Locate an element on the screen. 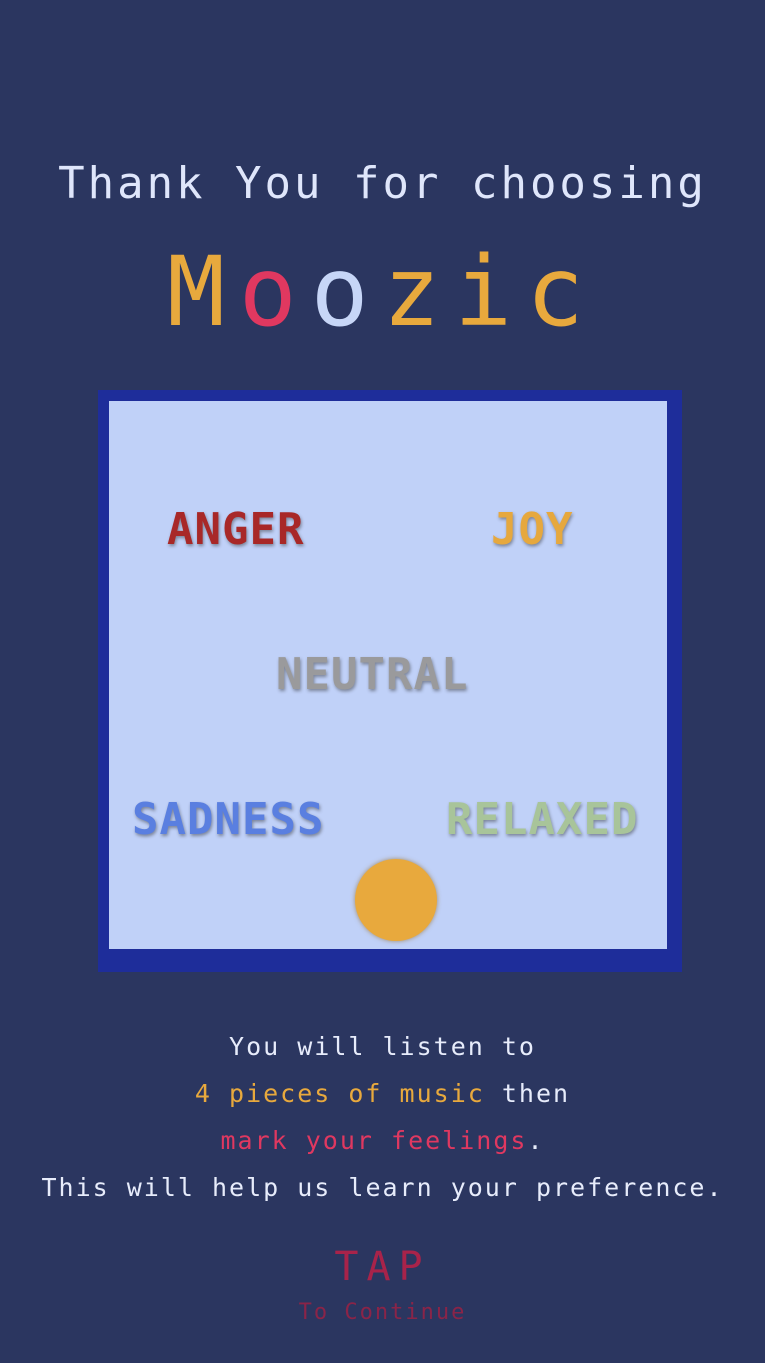  instruction-line-3: mark your feelings. is located at coordinates (382, 1140).